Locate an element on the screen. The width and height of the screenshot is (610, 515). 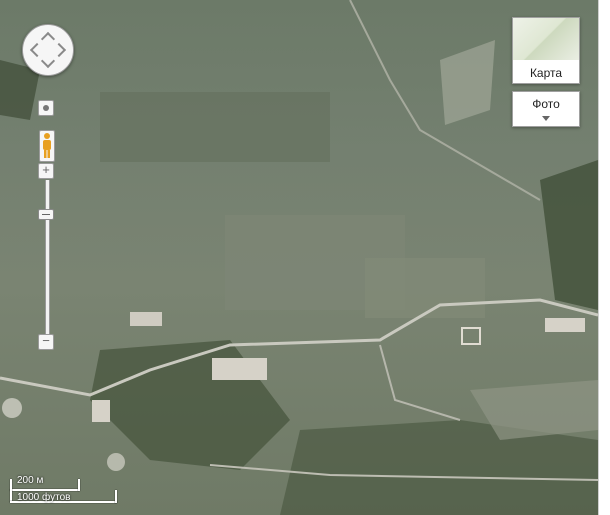
pan-right-icon is located at coordinates (59, 50).